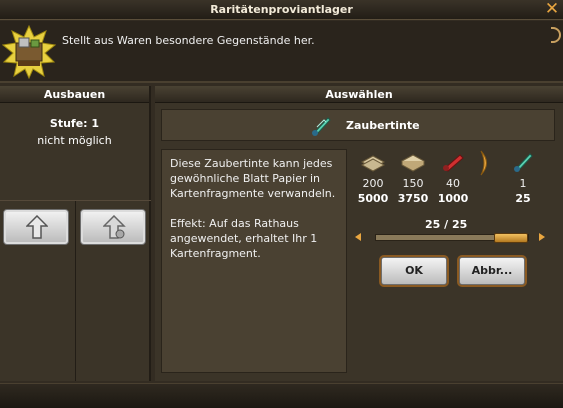  I want to click on selected-item-bar: Zaubertinte, so click(358, 125).